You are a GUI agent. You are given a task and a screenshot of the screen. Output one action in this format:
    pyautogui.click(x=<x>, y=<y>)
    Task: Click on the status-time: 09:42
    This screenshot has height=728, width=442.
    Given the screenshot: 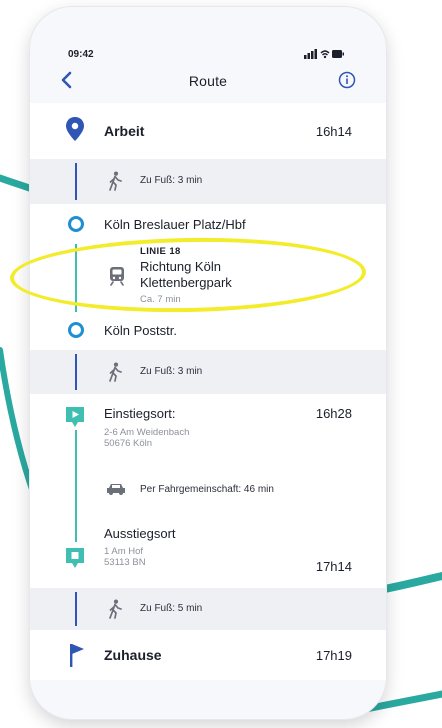 What is the action you would take?
    pyautogui.click(x=81, y=54)
    